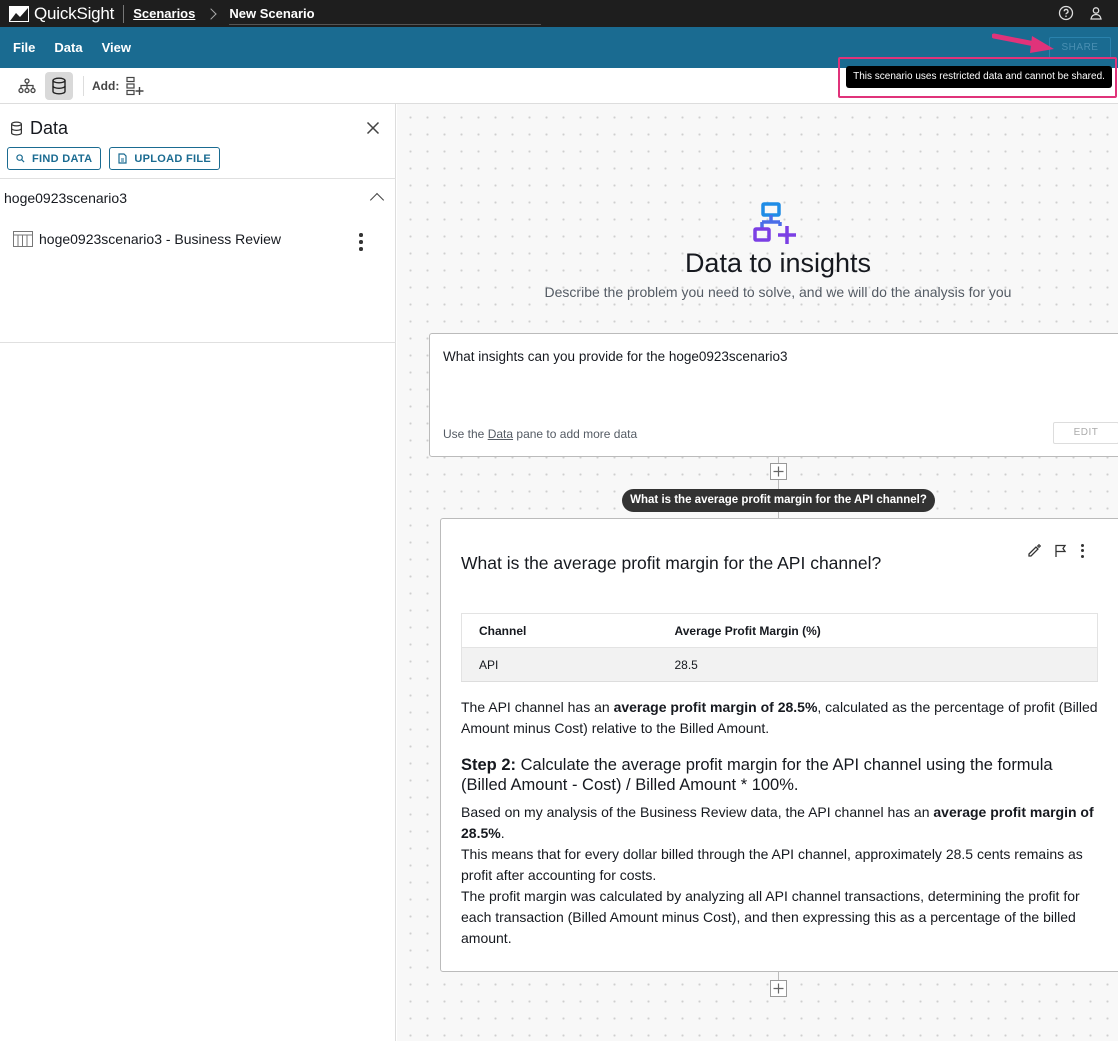 This screenshot has width=1118, height=1041. What do you see at coordinates (1034, 550) in the screenshot?
I see `edit-pencil-icon` at bounding box center [1034, 550].